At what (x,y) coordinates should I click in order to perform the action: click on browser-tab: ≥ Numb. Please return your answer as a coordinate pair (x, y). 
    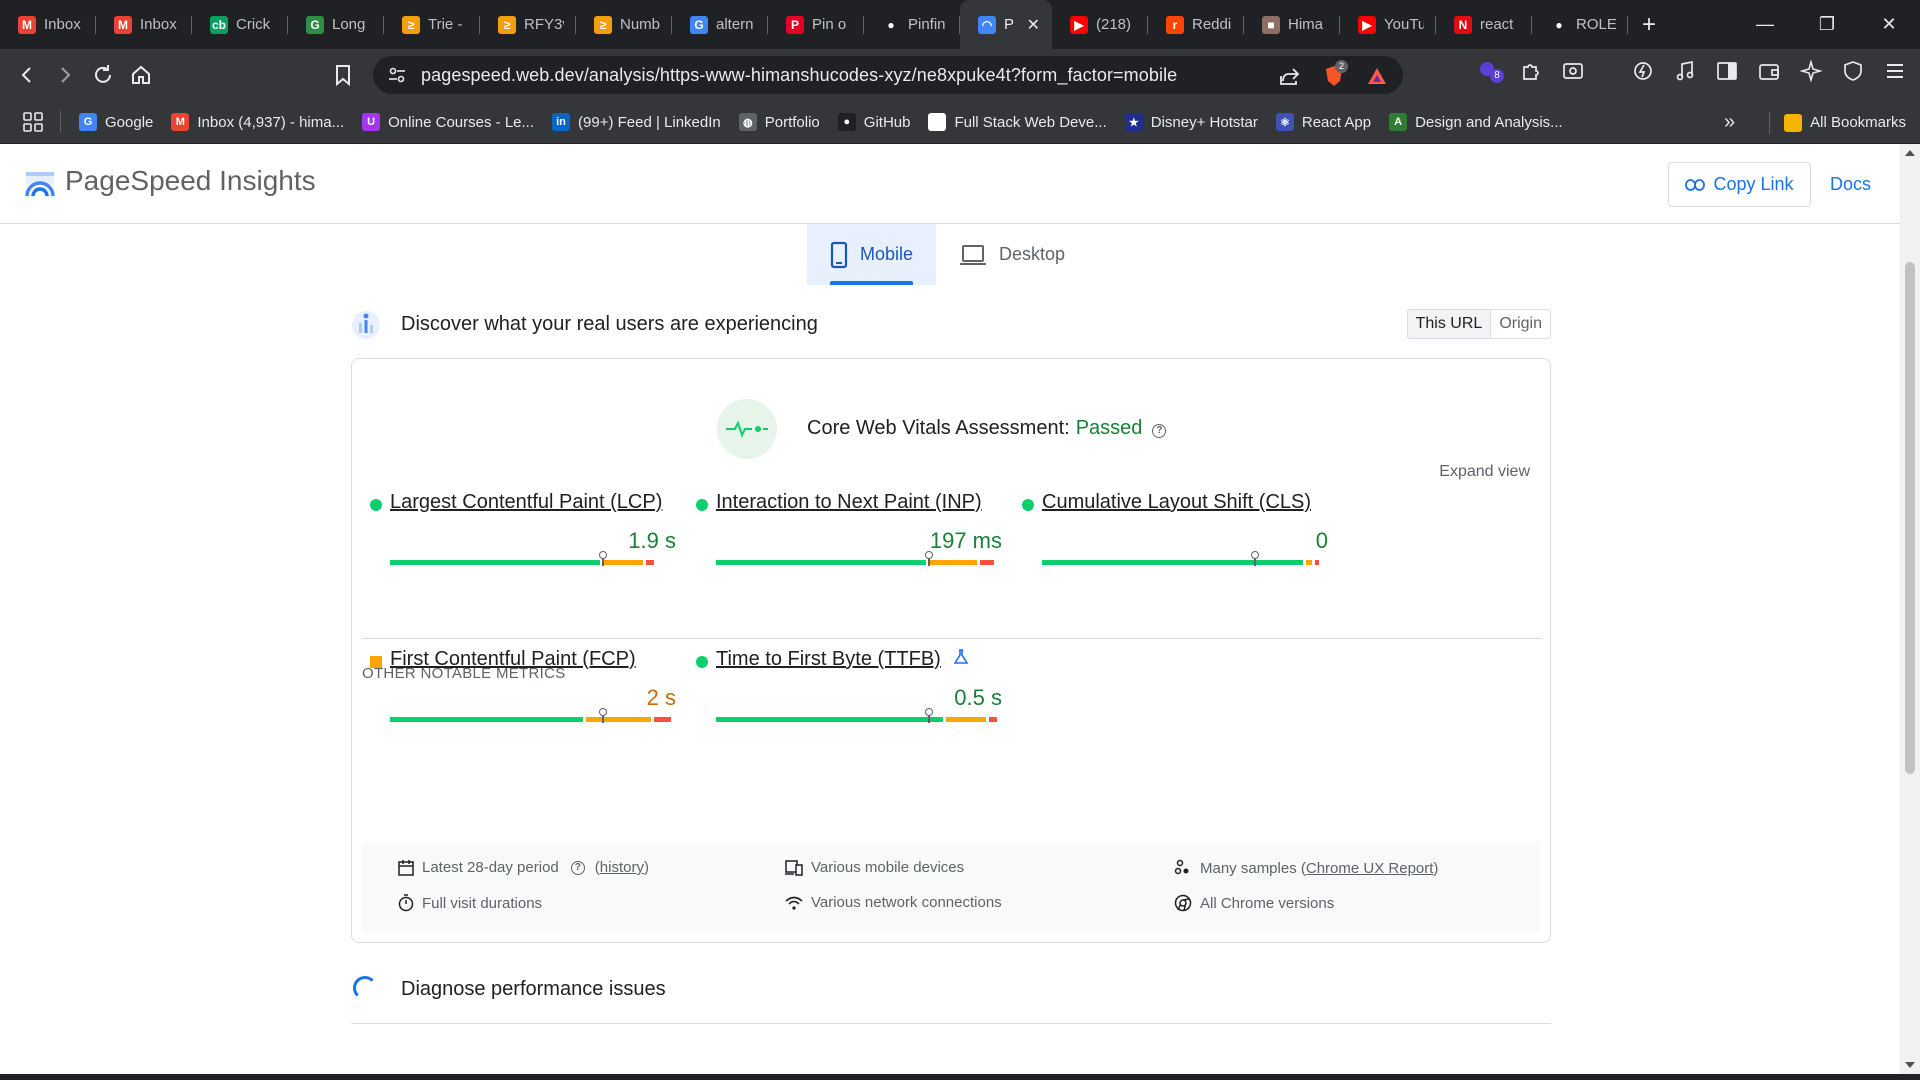
    Looking at the image, I should click on (624, 24).